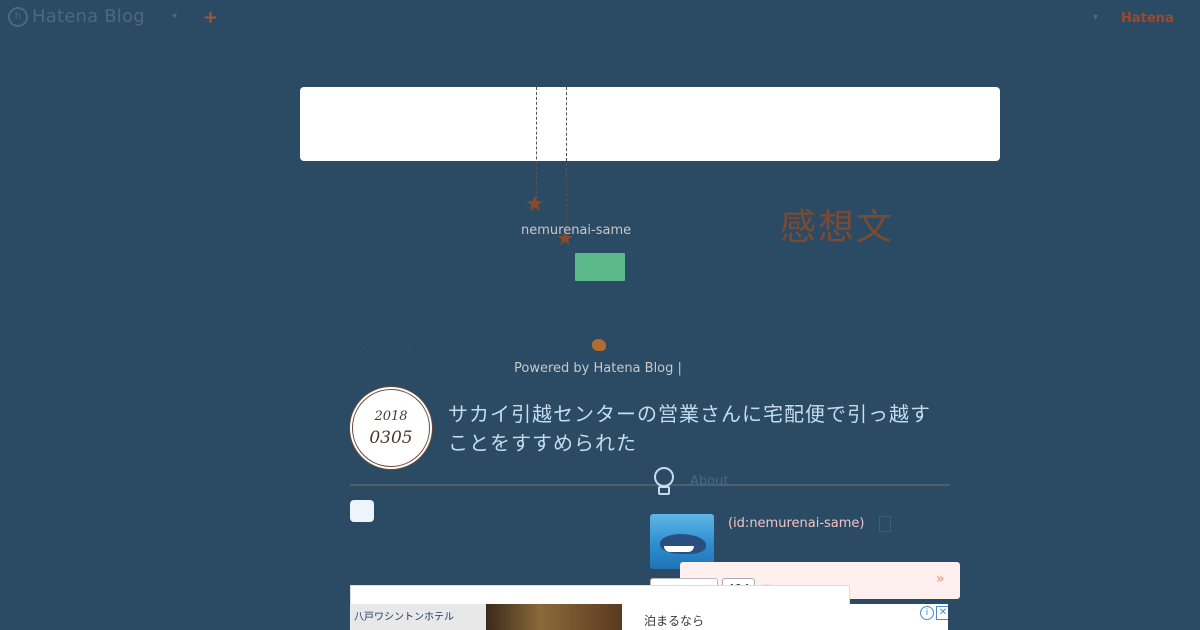 The width and height of the screenshot is (1200, 630). Describe the element at coordinates (598, 368) in the screenshot. I see `powered-by-hatena: Powered by Hatena Blog |` at that location.